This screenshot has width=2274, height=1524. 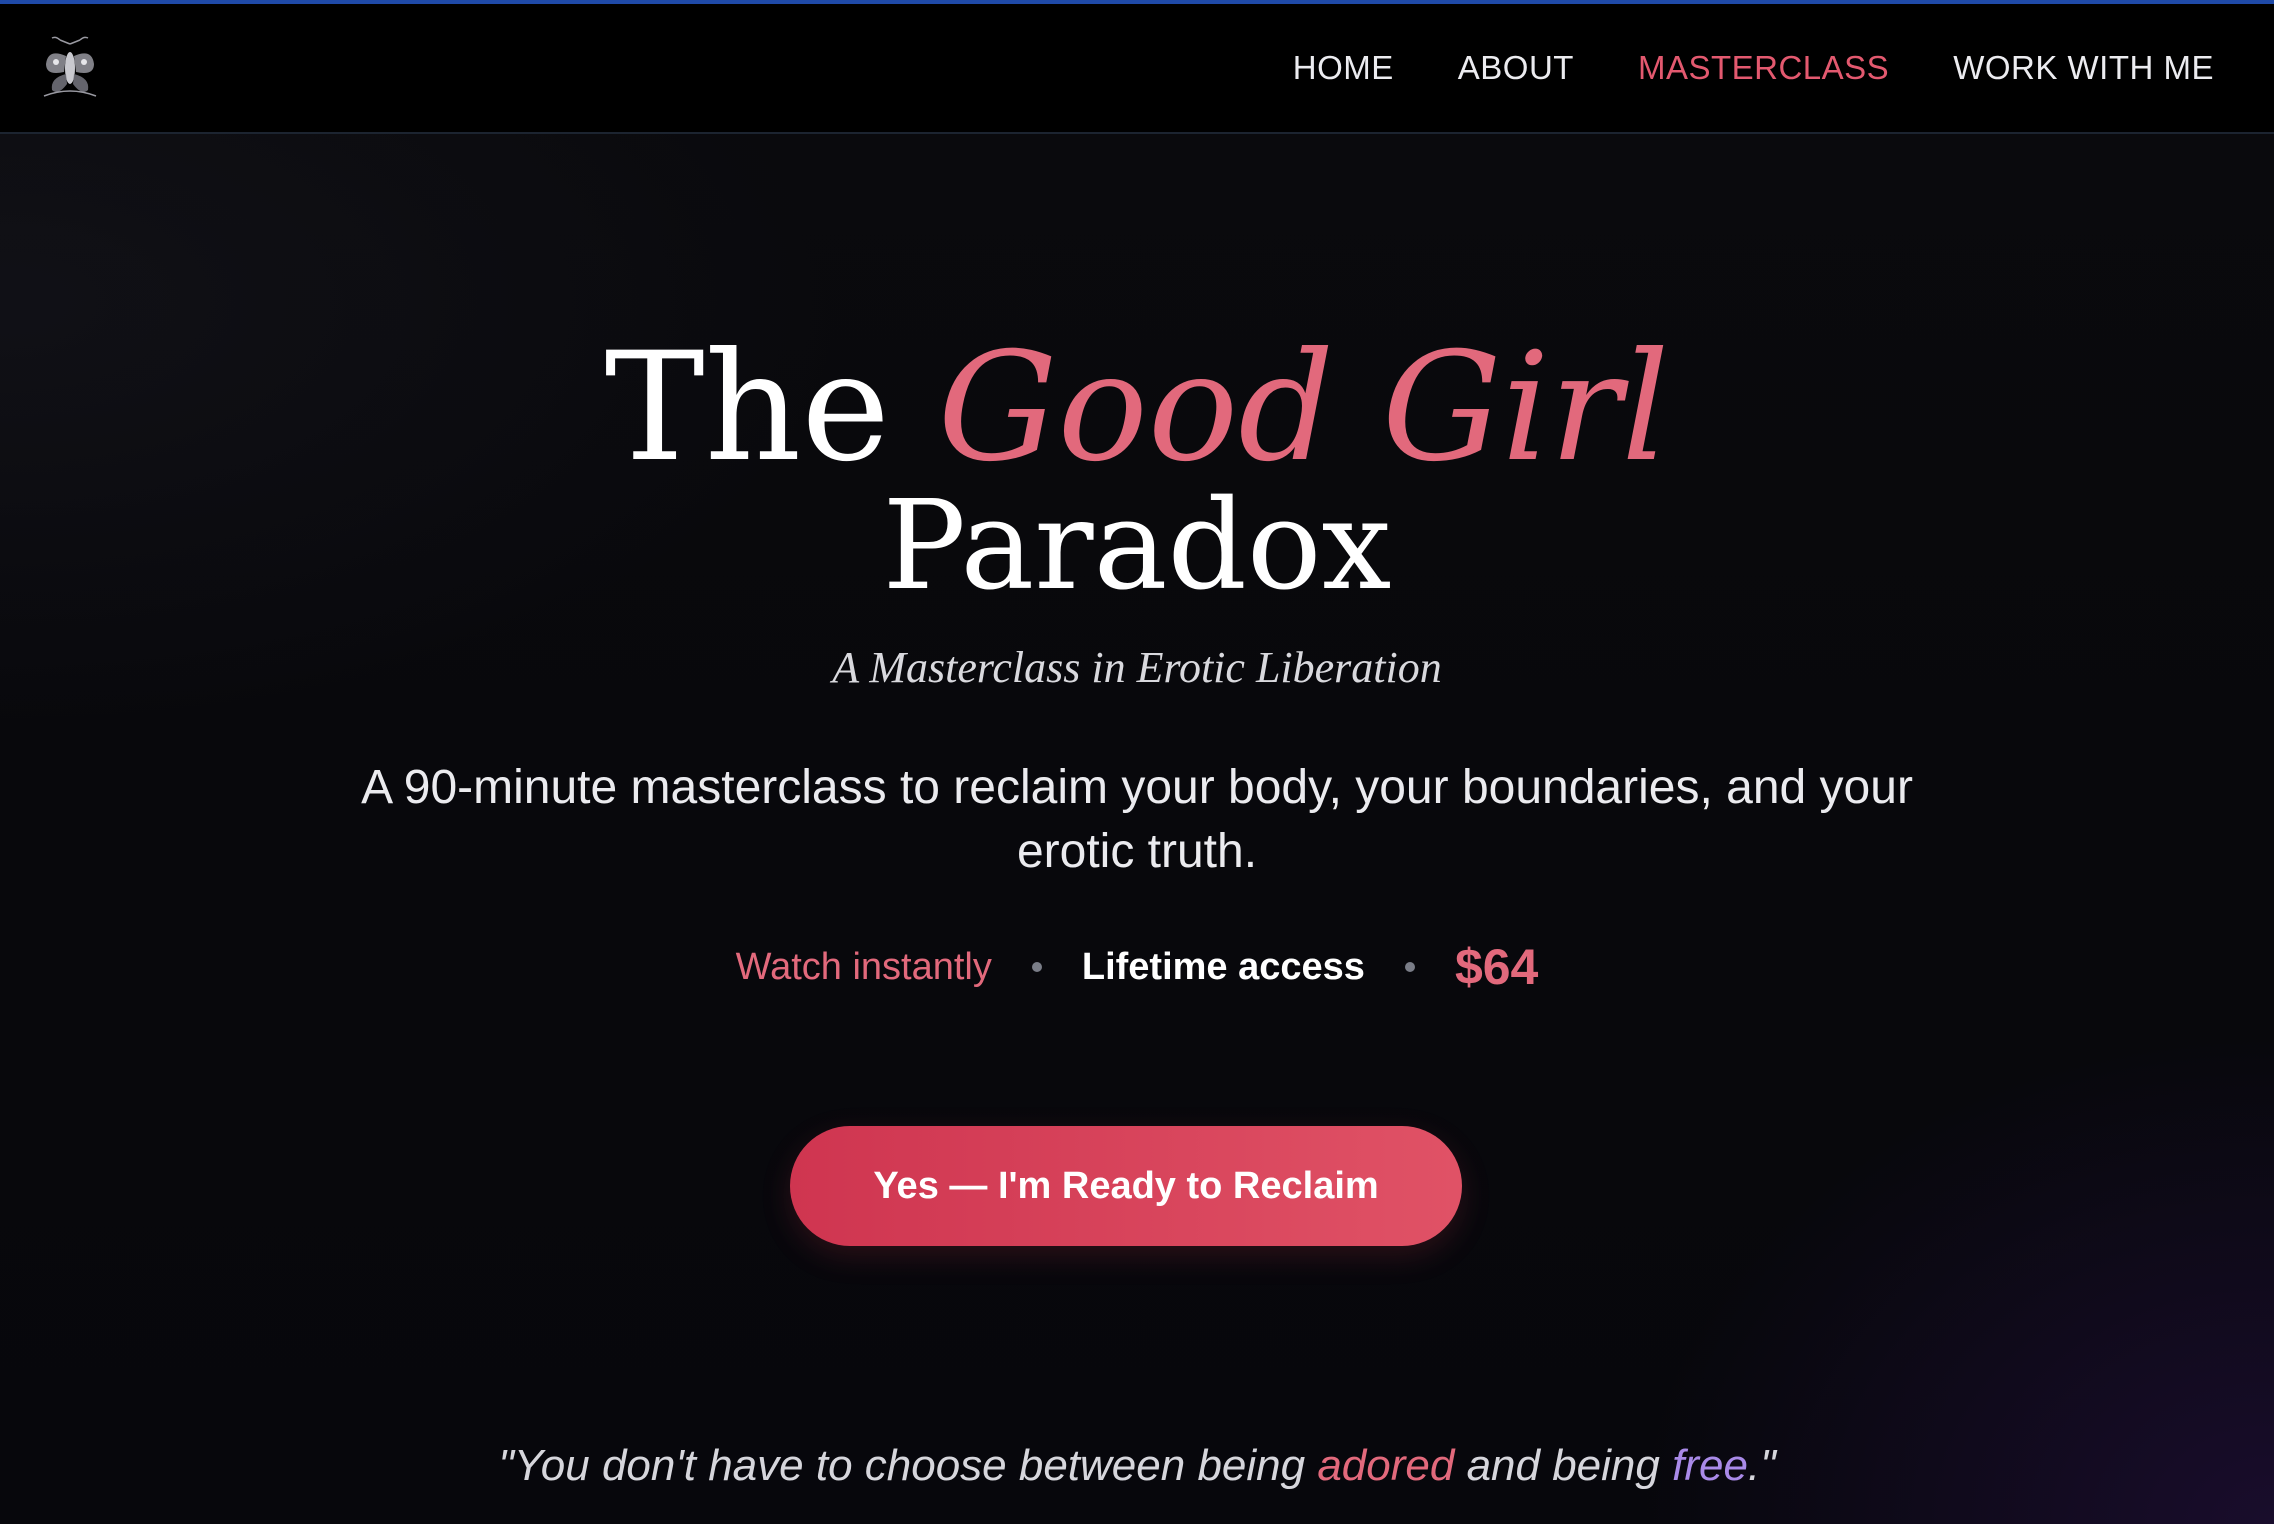 What do you see at coordinates (863, 966) in the screenshot?
I see `meta-watch-instantly: Watch instantly` at bounding box center [863, 966].